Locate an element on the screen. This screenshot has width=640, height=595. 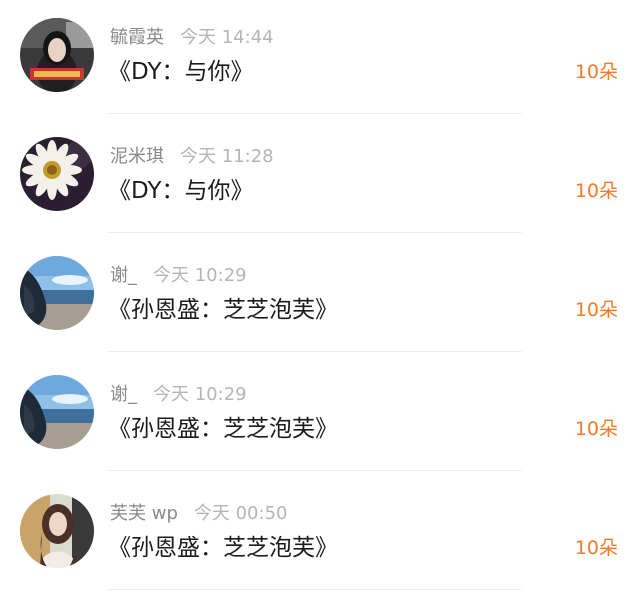
item-meta: 泥米琪 今天 11:28 is located at coordinates (192, 157).